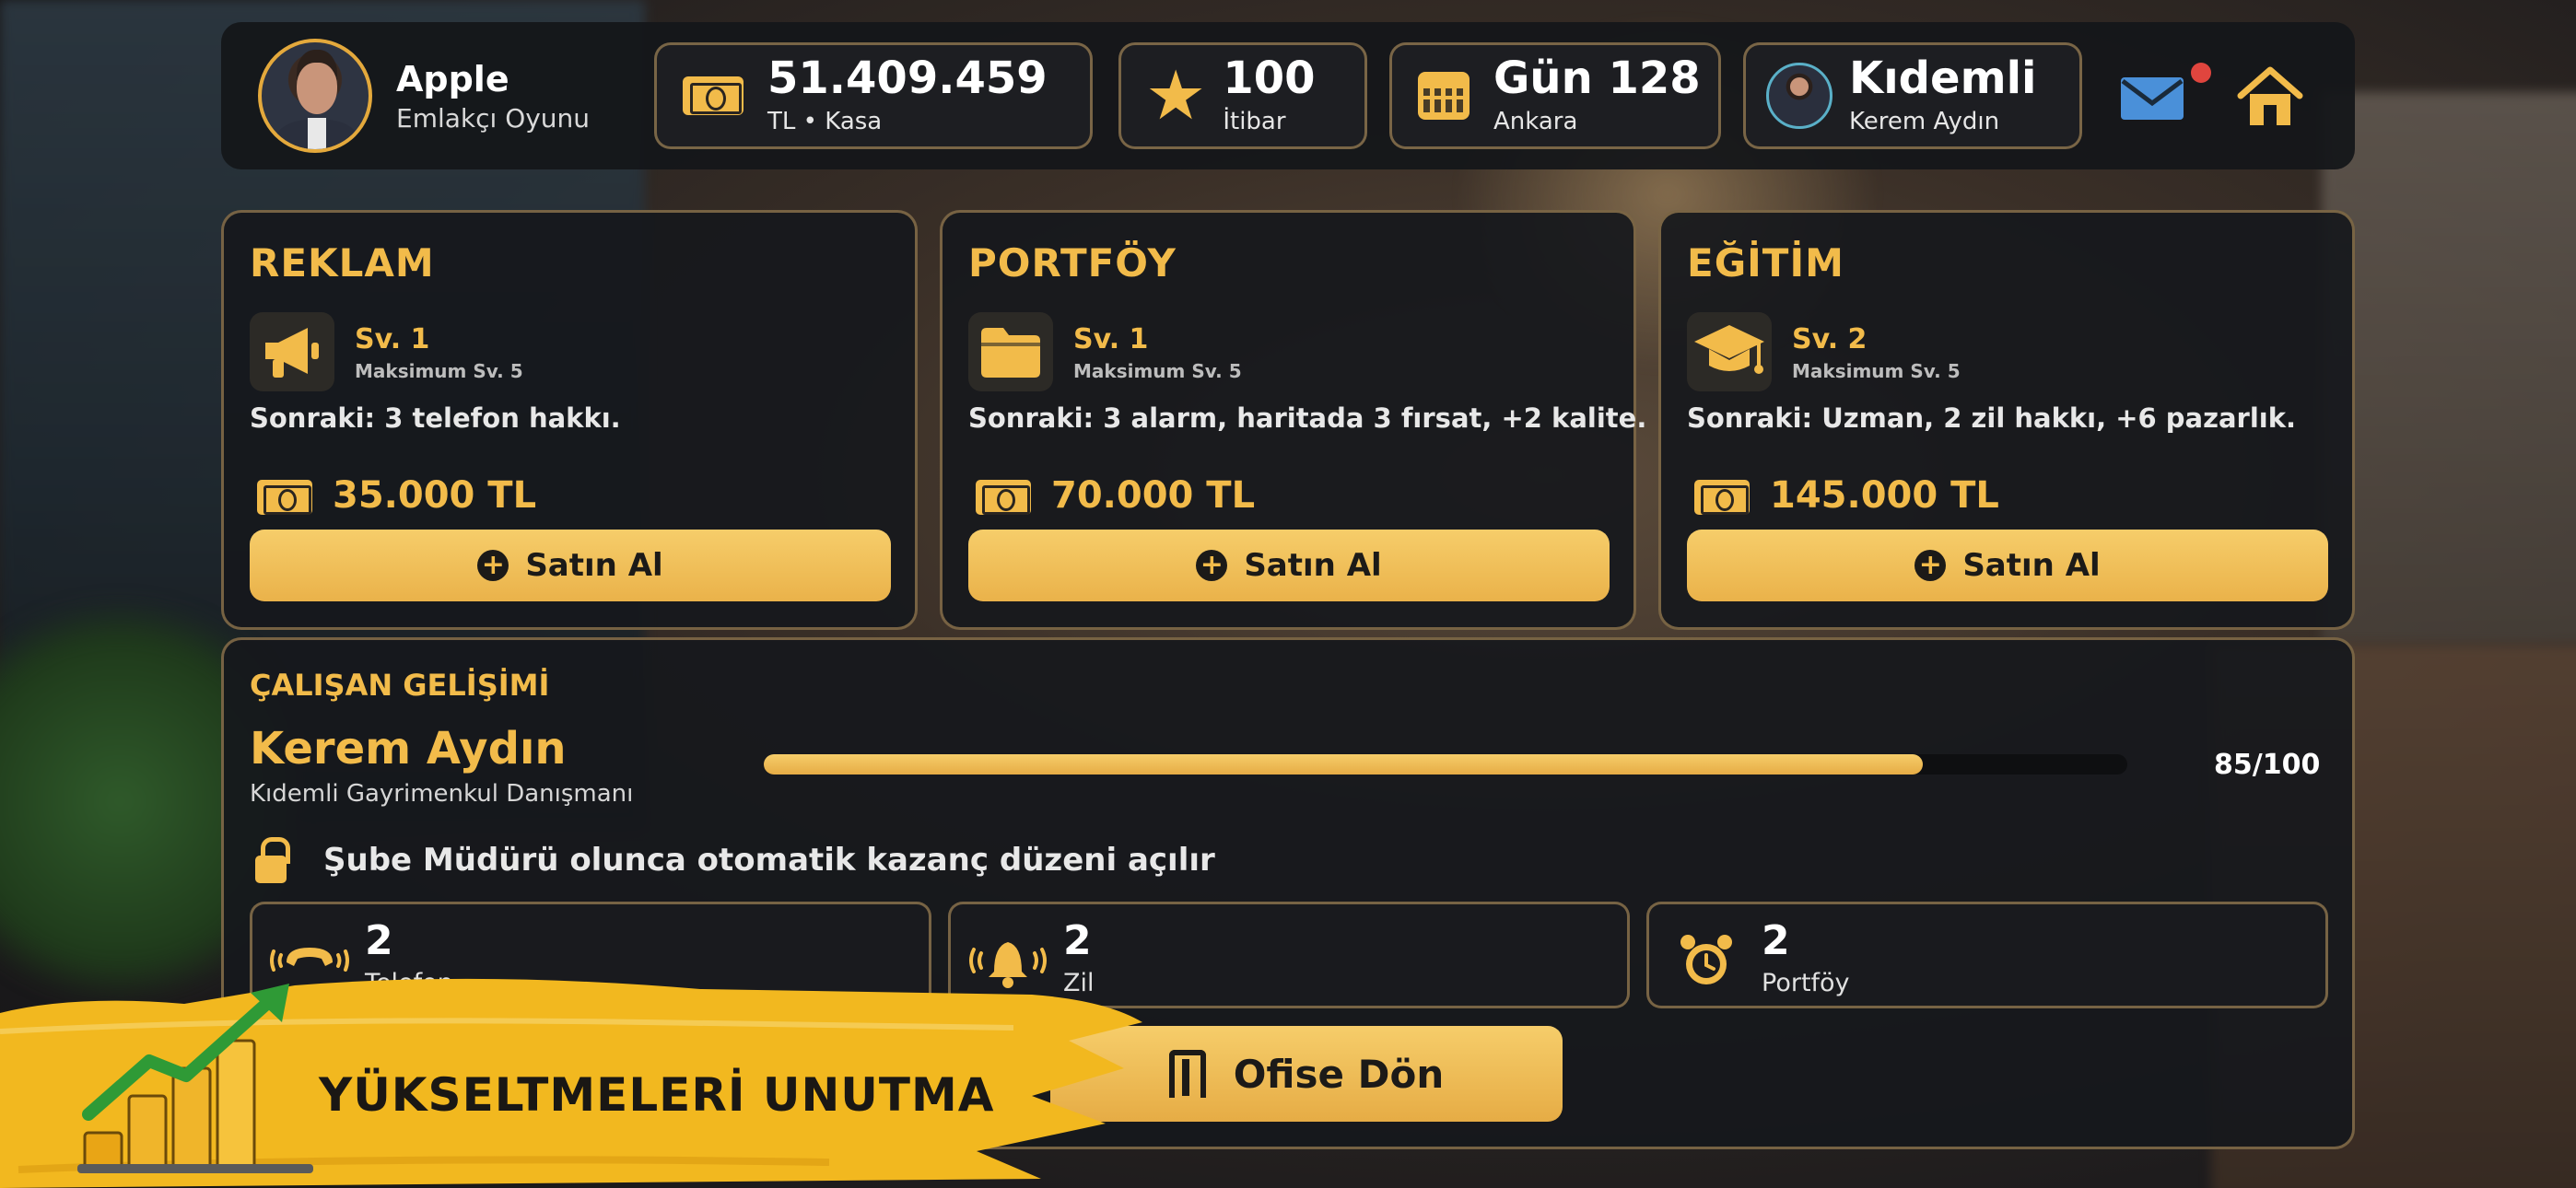 The height and width of the screenshot is (1188, 2576). What do you see at coordinates (1072, 262) in the screenshot?
I see `card-title: PORTFÖY` at bounding box center [1072, 262].